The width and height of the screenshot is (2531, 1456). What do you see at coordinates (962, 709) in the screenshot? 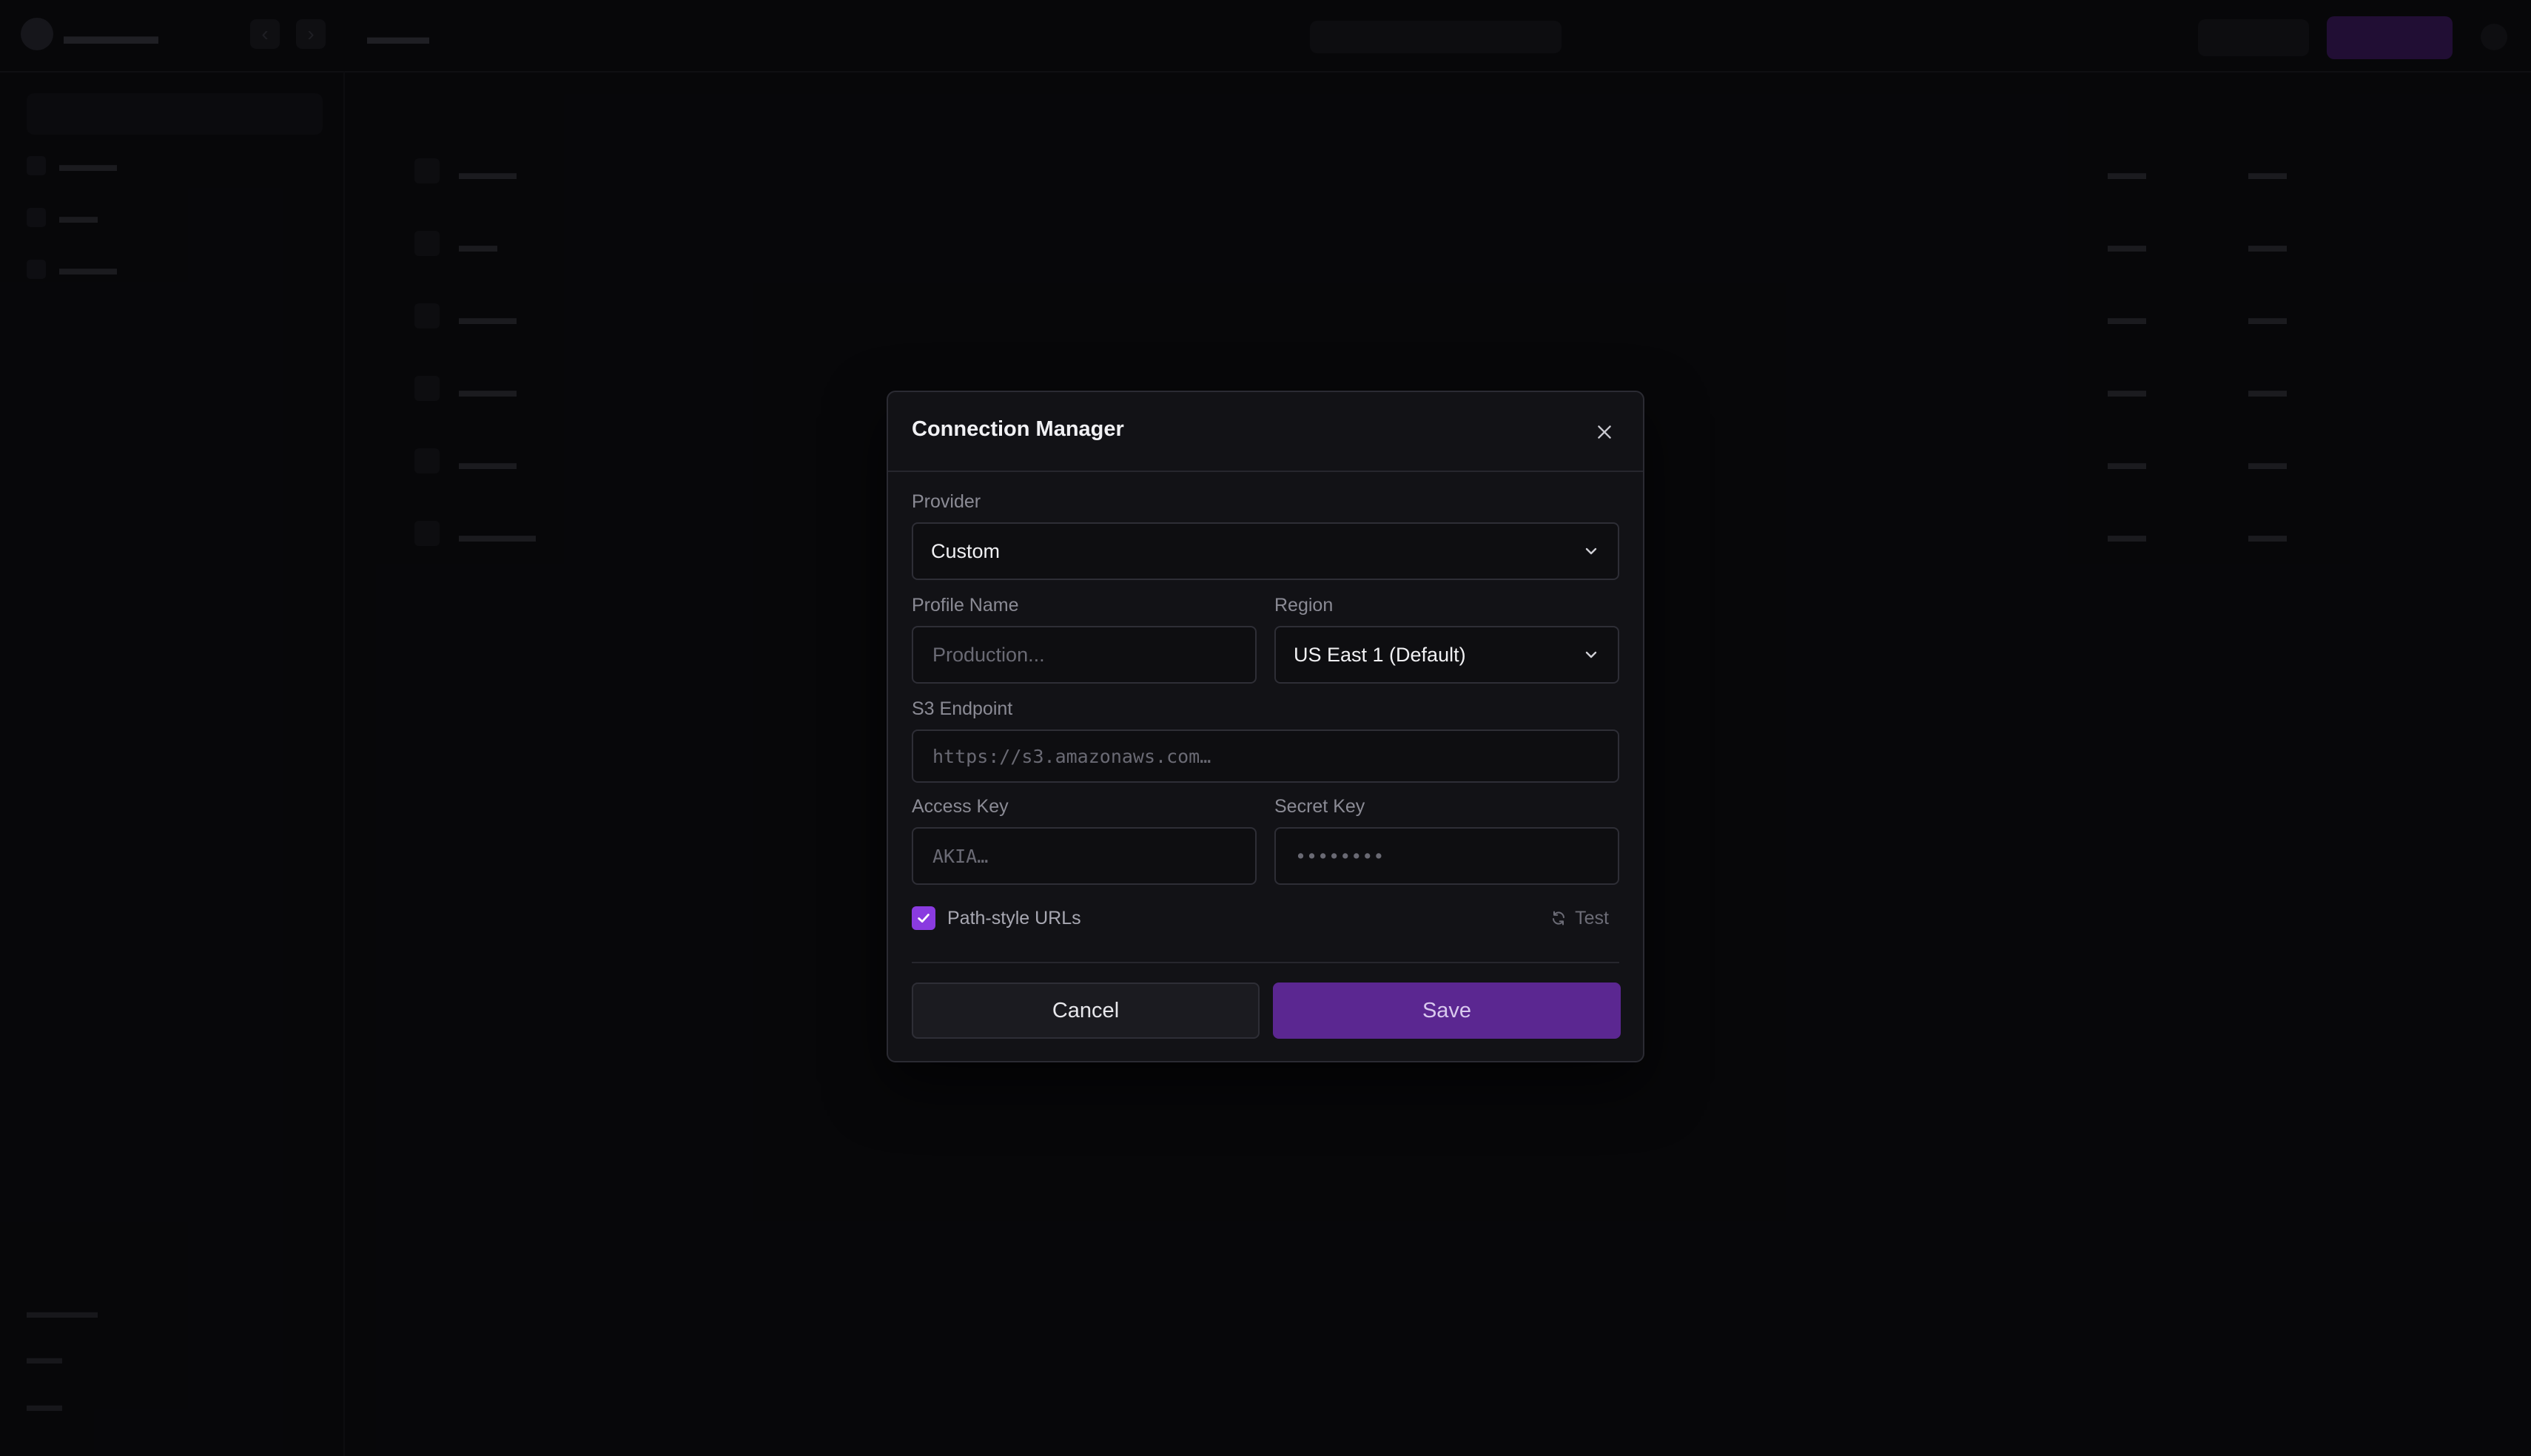
I see `s3-endpoint-label: S3 Endpoint` at bounding box center [962, 709].